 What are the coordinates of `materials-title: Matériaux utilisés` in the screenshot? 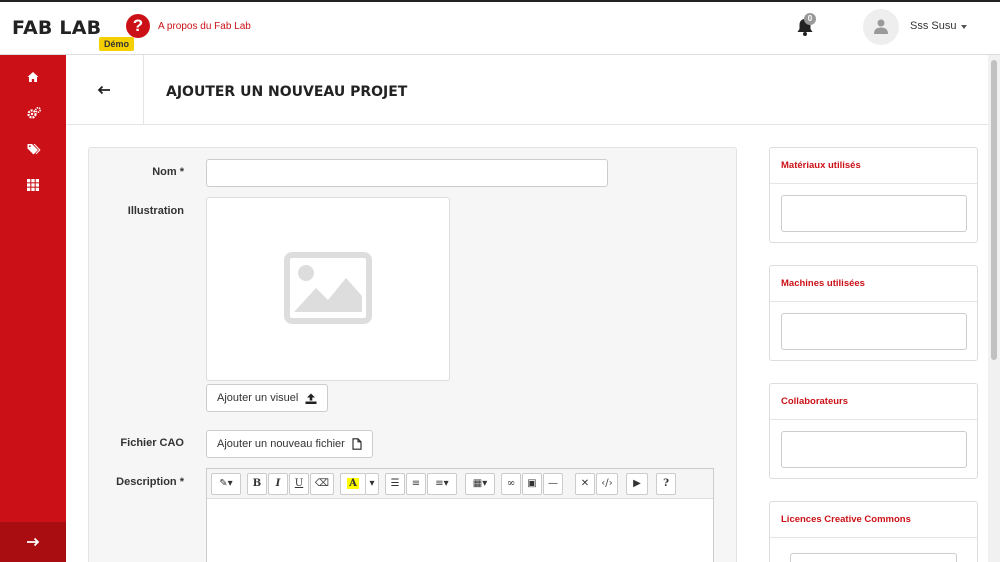 It's located at (821, 165).